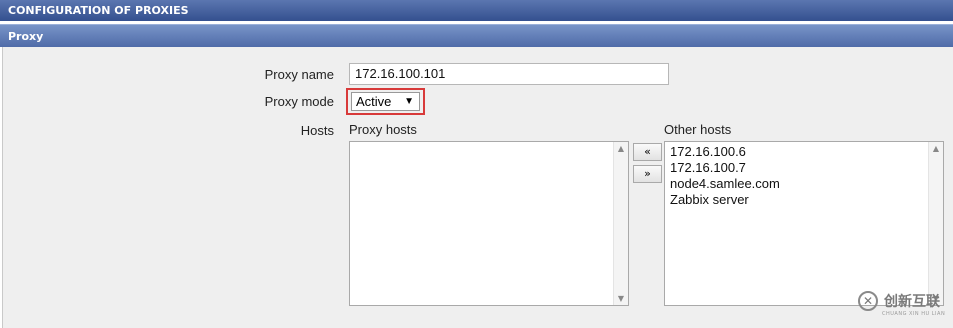 The width and height of the screenshot is (953, 328). What do you see at coordinates (476, 35) in the screenshot?
I see `section-header: Proxy` at bounding box center [476, 35].